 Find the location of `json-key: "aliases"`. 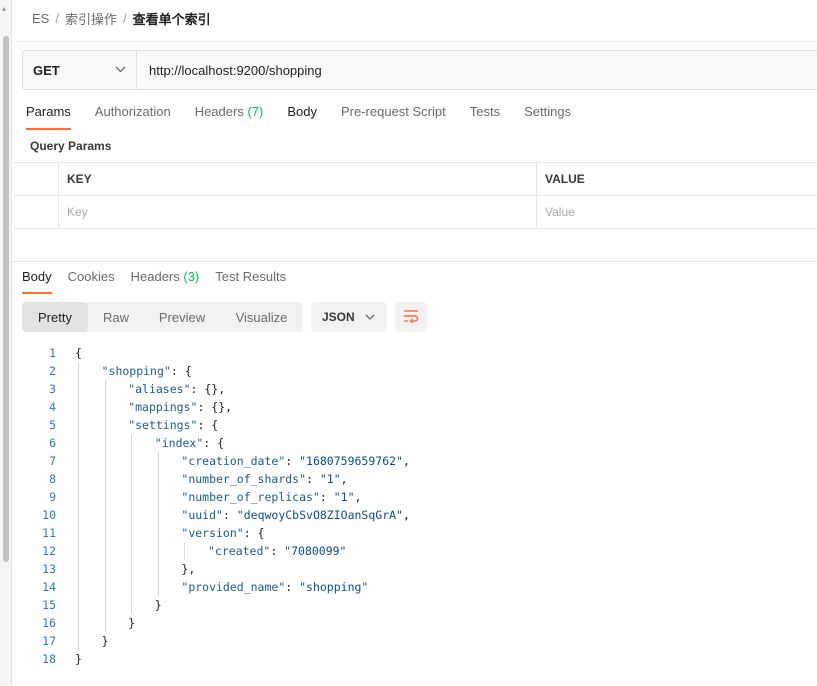

json-key: "aliases" is located at coordinates (159, 389).